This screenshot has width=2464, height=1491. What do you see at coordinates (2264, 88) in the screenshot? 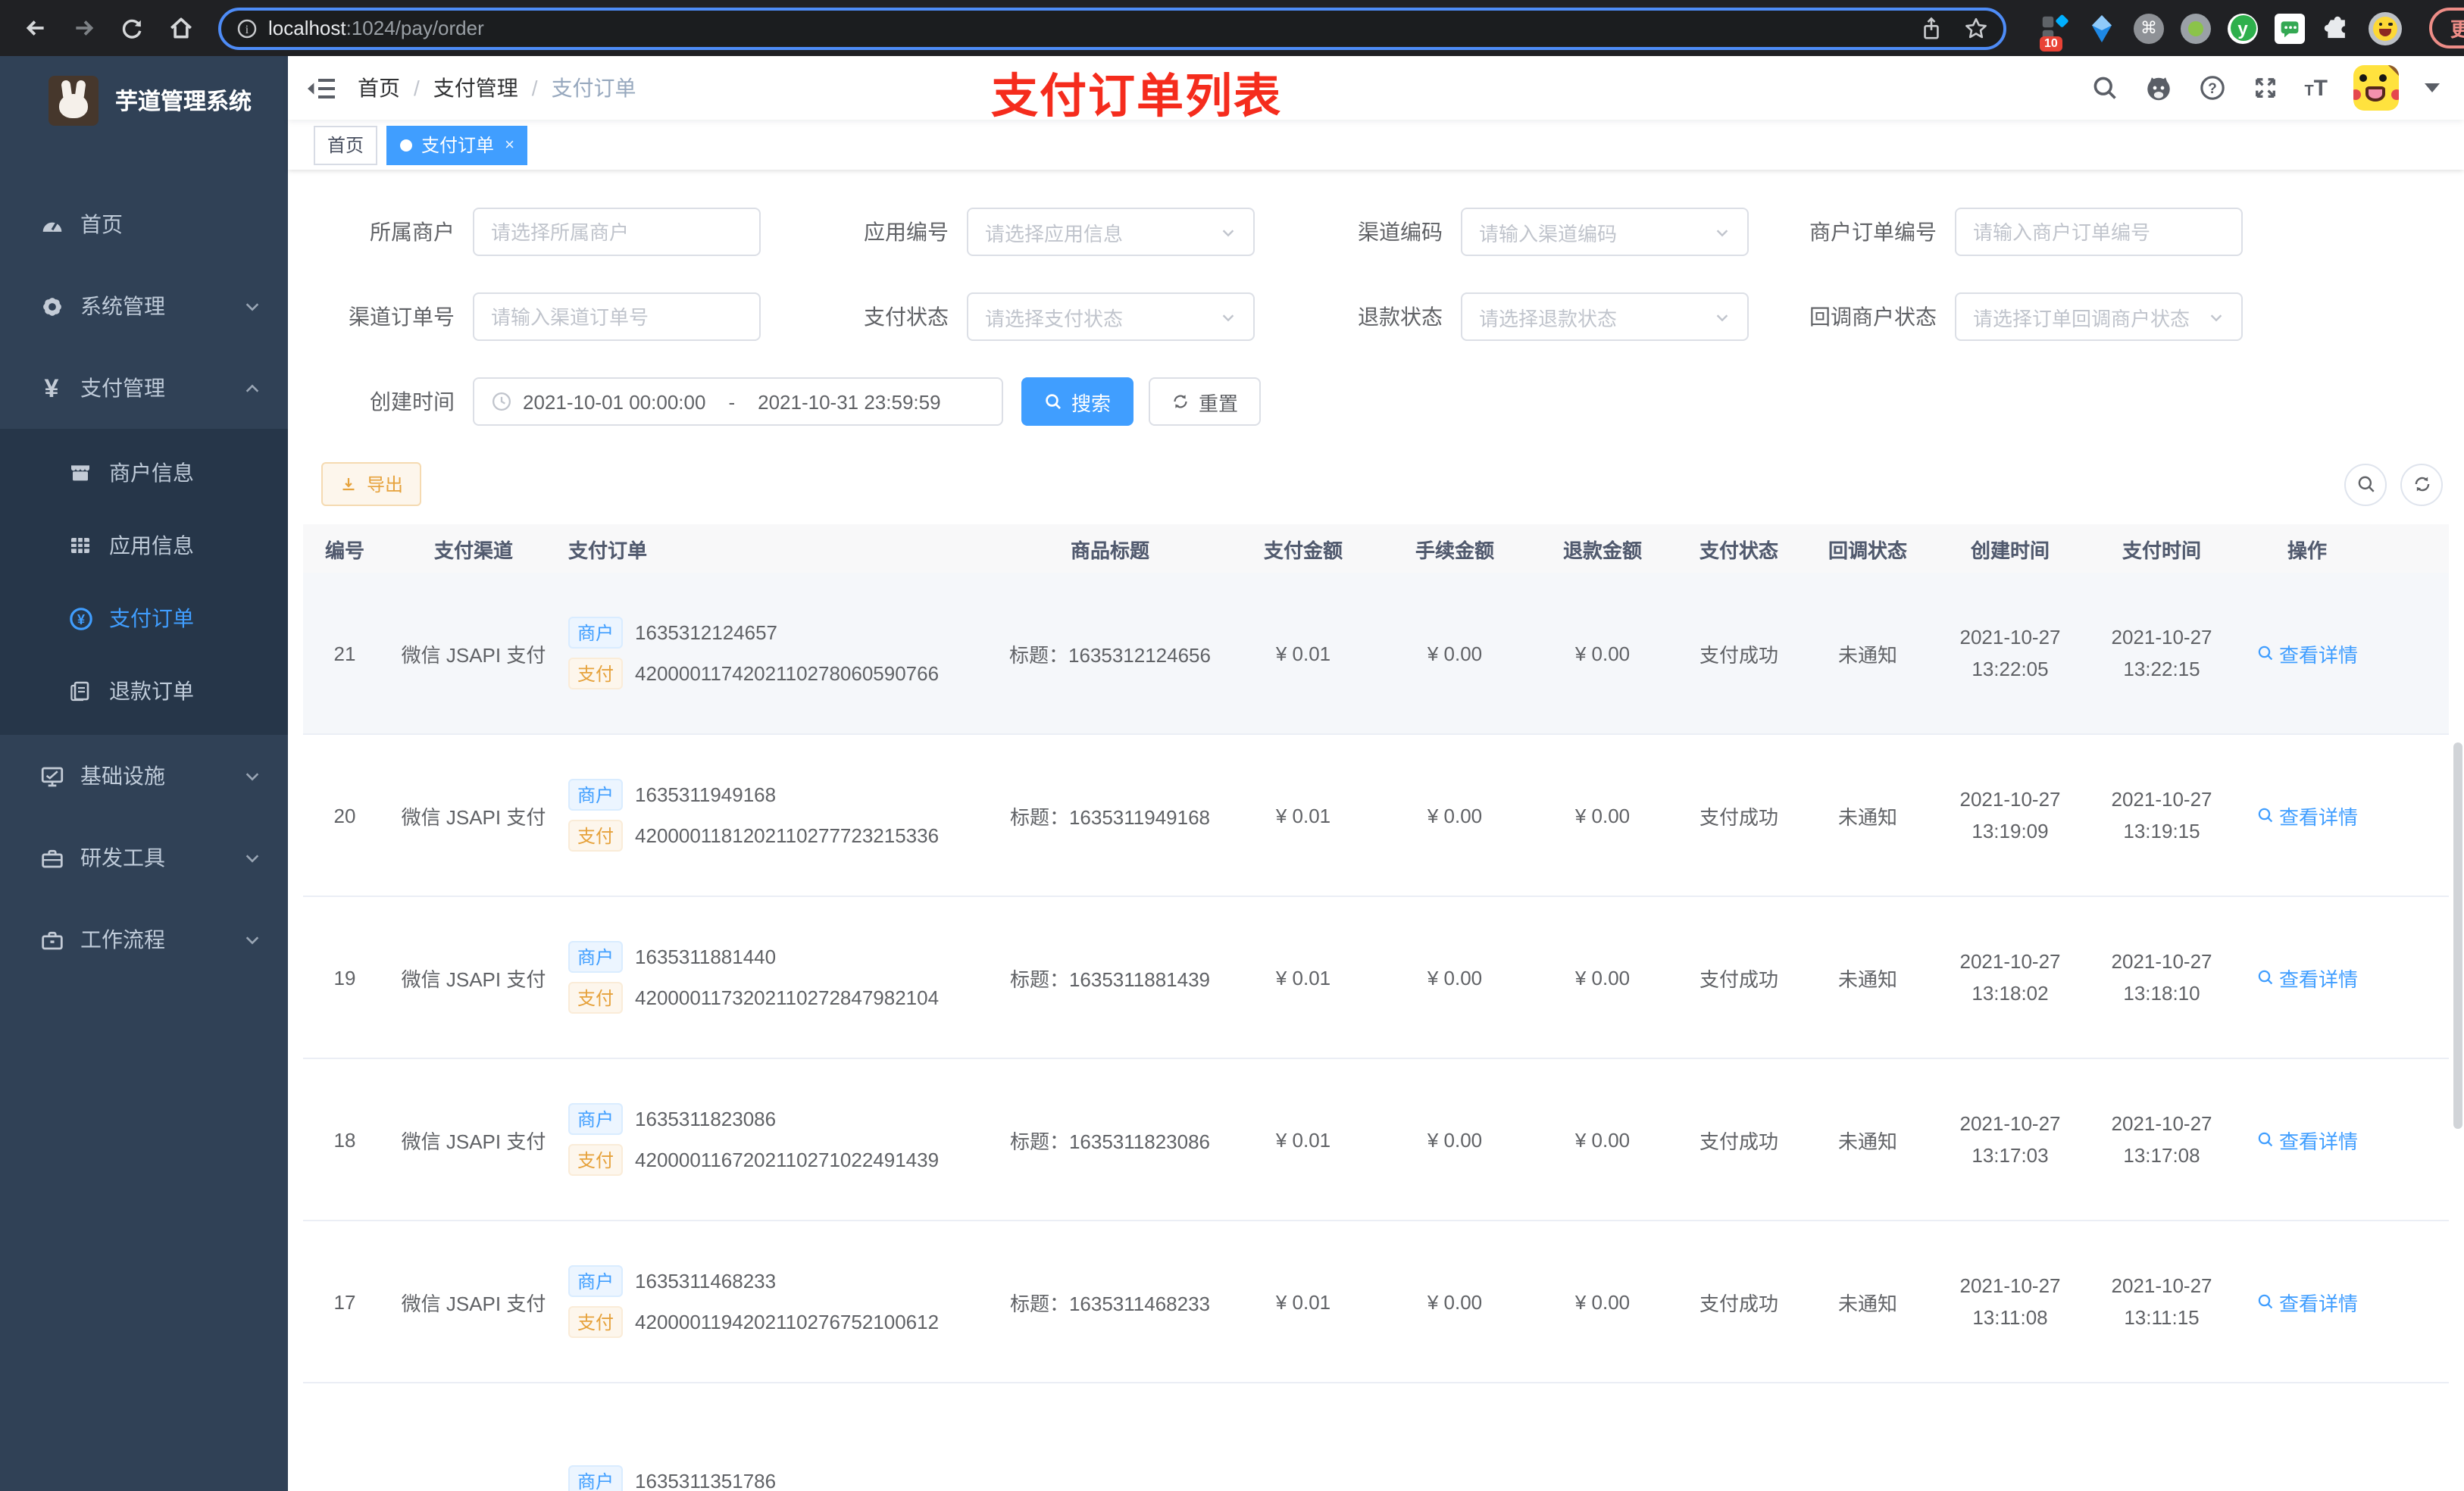
I see `fullscreen-icon` at bounding box center [2264, 88].